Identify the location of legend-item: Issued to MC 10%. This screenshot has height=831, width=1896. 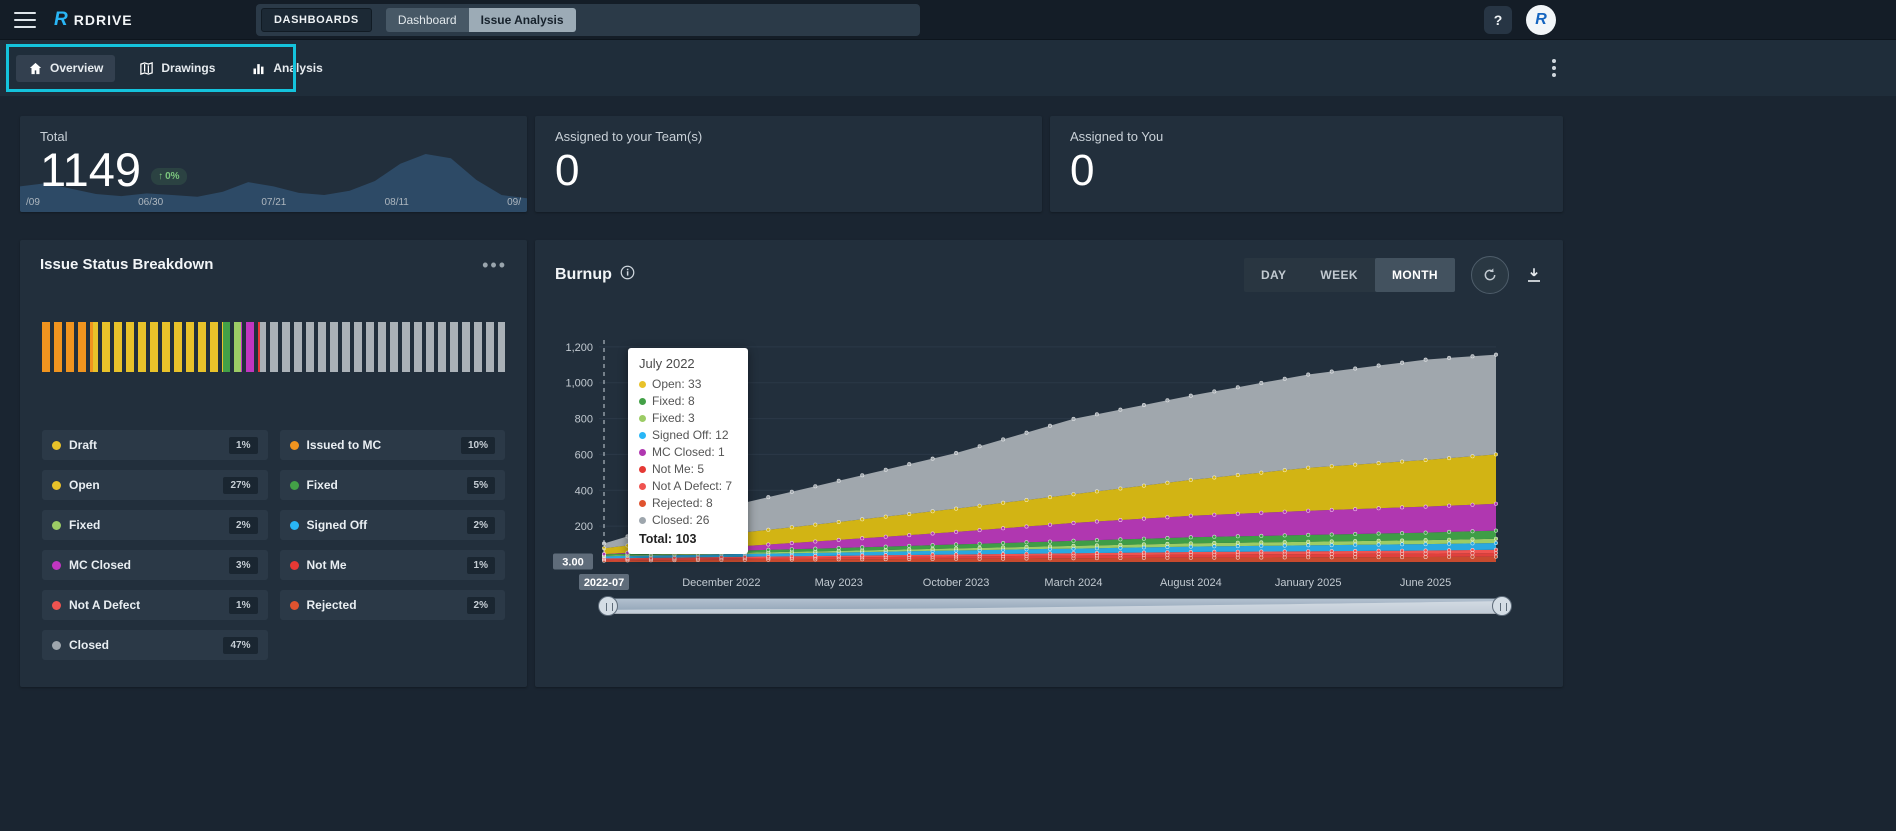
(392, 445).